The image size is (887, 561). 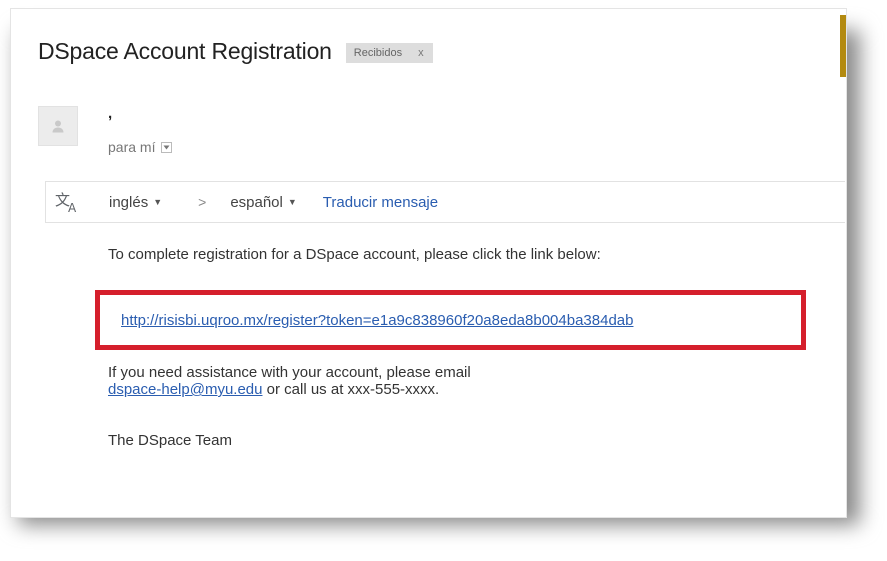 What do you see at coordinates (380, 202) in the screenshot?
I see `translate-message-link: Traducir mensaje` at bounding box center [380, 202].